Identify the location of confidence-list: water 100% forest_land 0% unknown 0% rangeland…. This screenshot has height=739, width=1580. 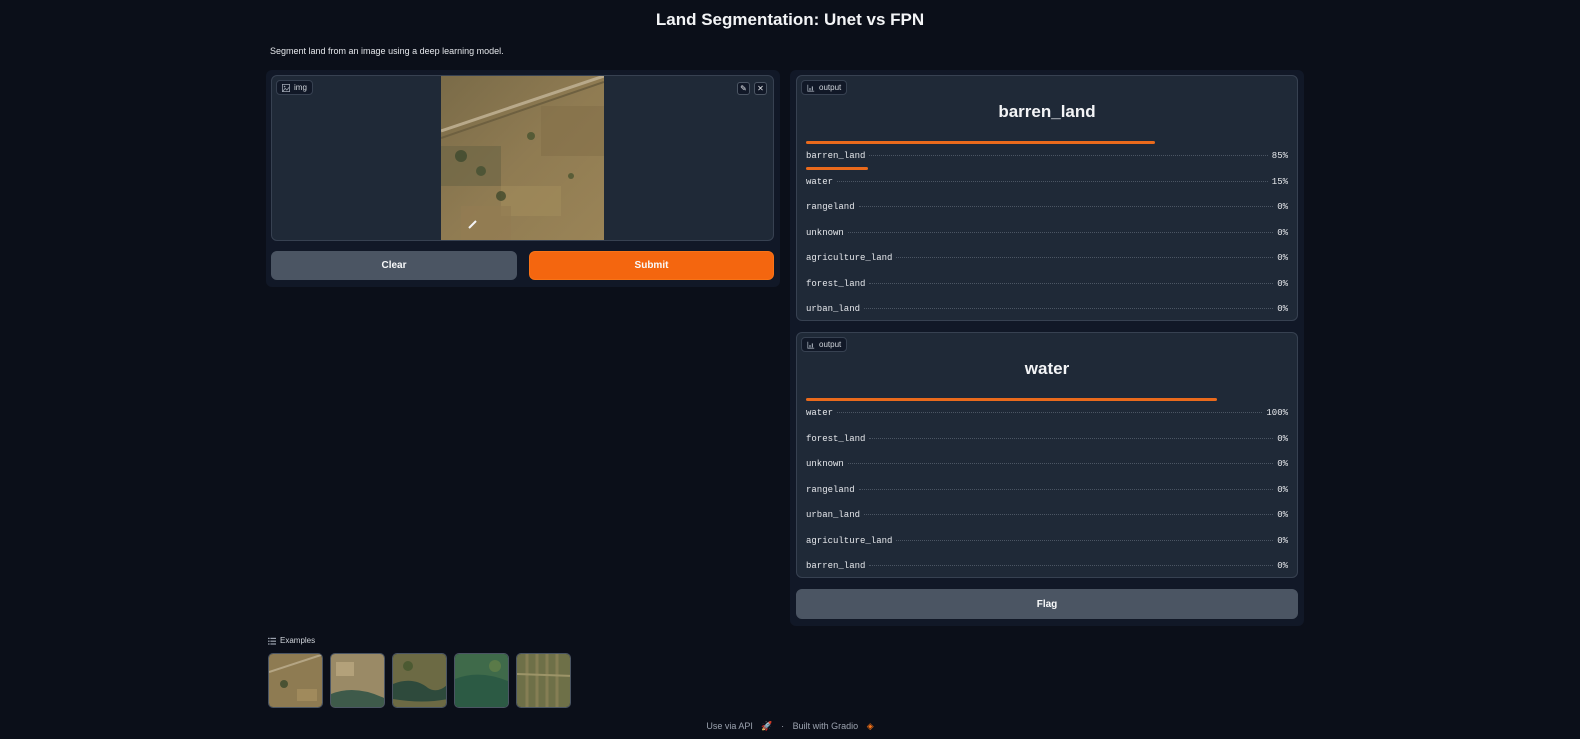
(1047, 487).